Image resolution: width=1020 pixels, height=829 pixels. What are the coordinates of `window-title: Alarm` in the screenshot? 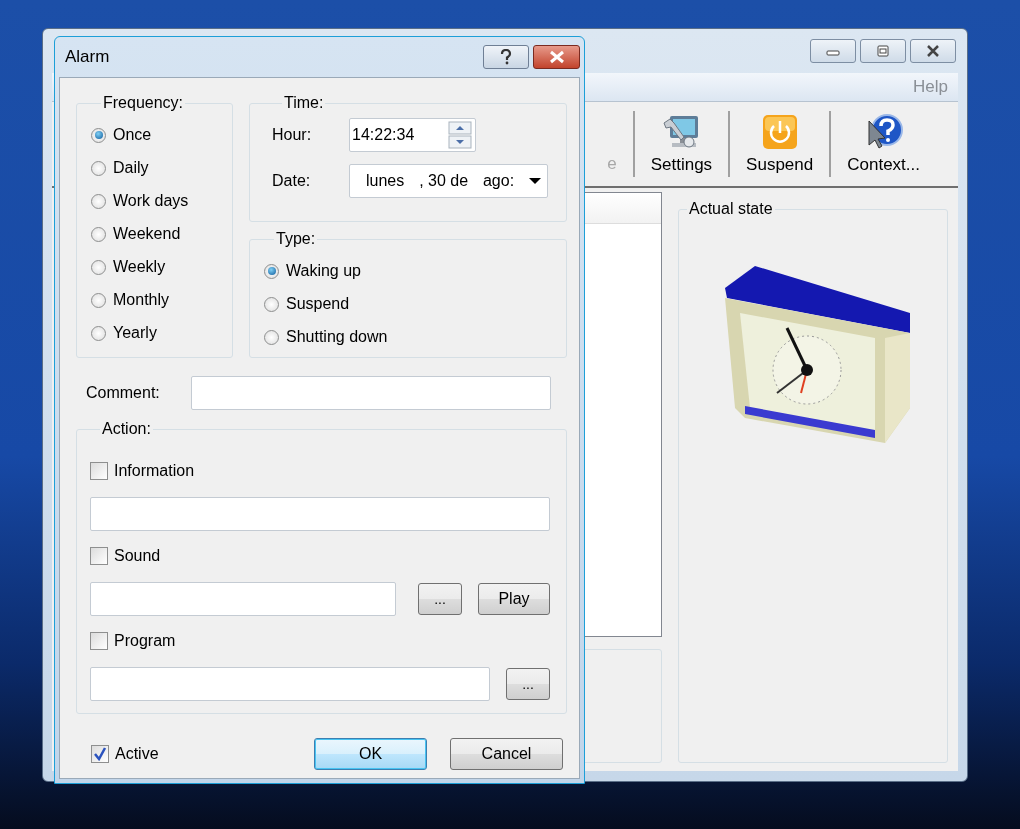 It's located at (88, 57).